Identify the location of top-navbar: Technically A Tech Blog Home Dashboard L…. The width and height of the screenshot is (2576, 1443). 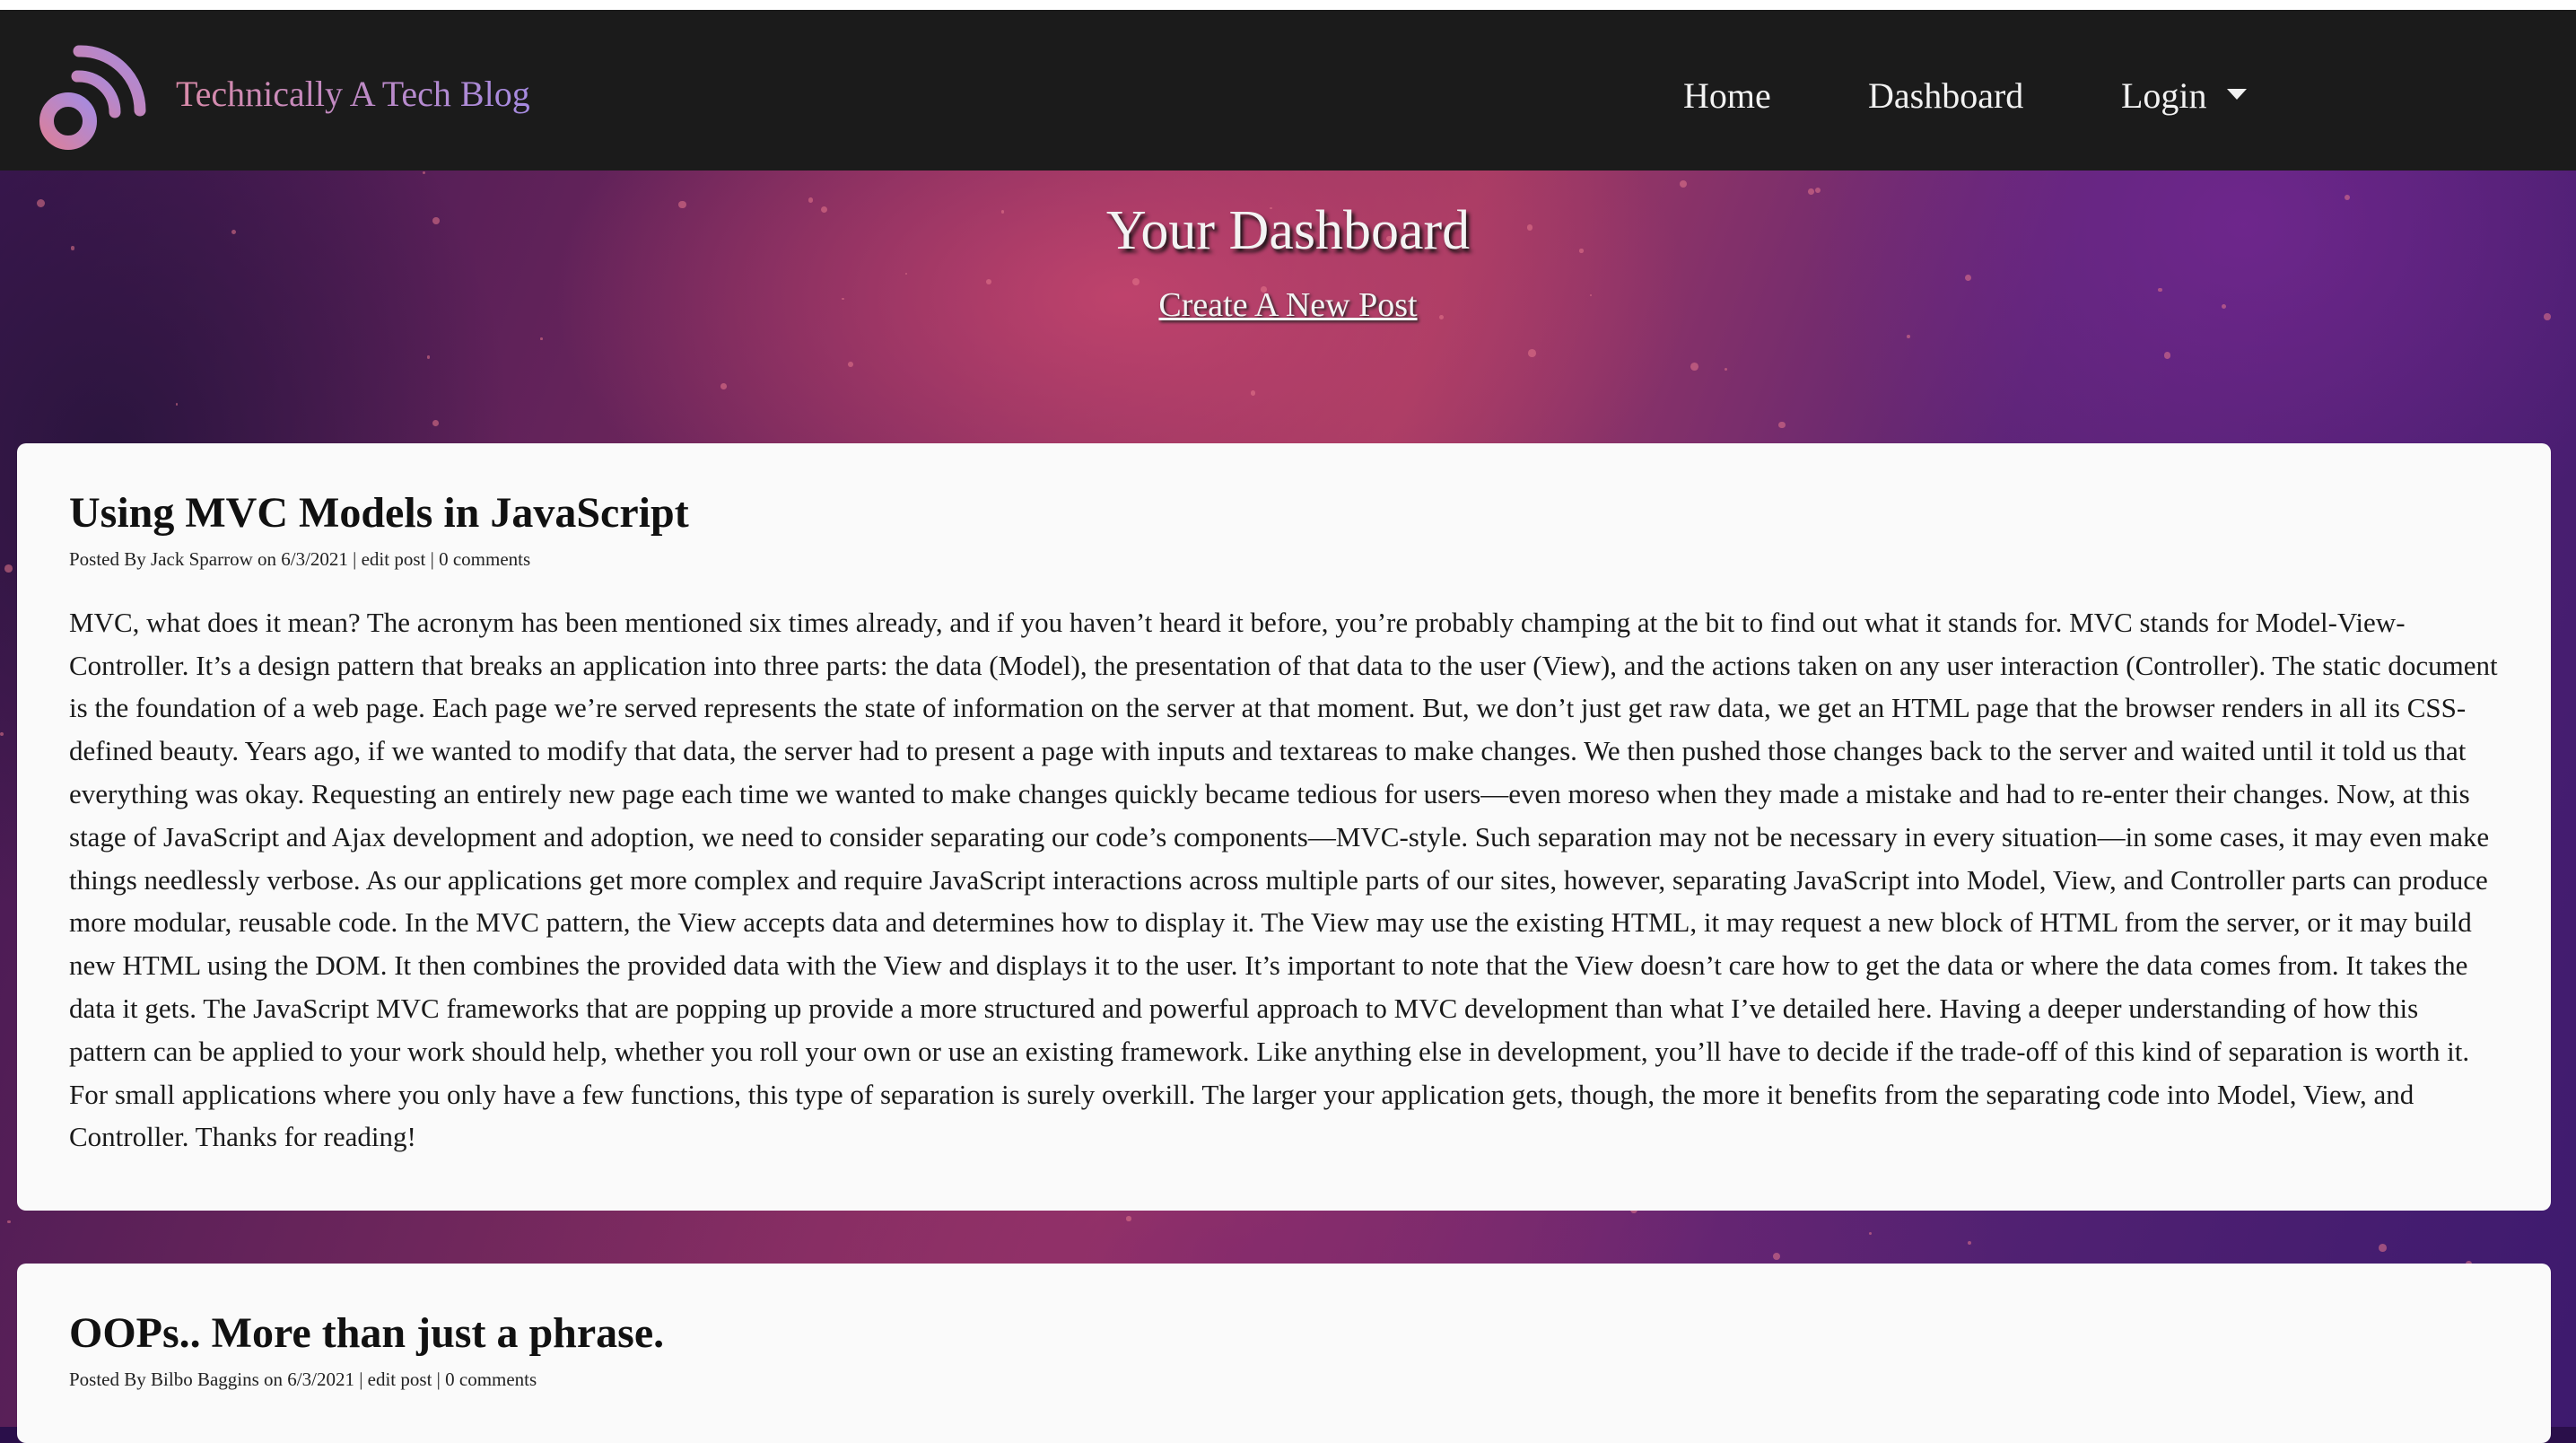
(1288, 85).